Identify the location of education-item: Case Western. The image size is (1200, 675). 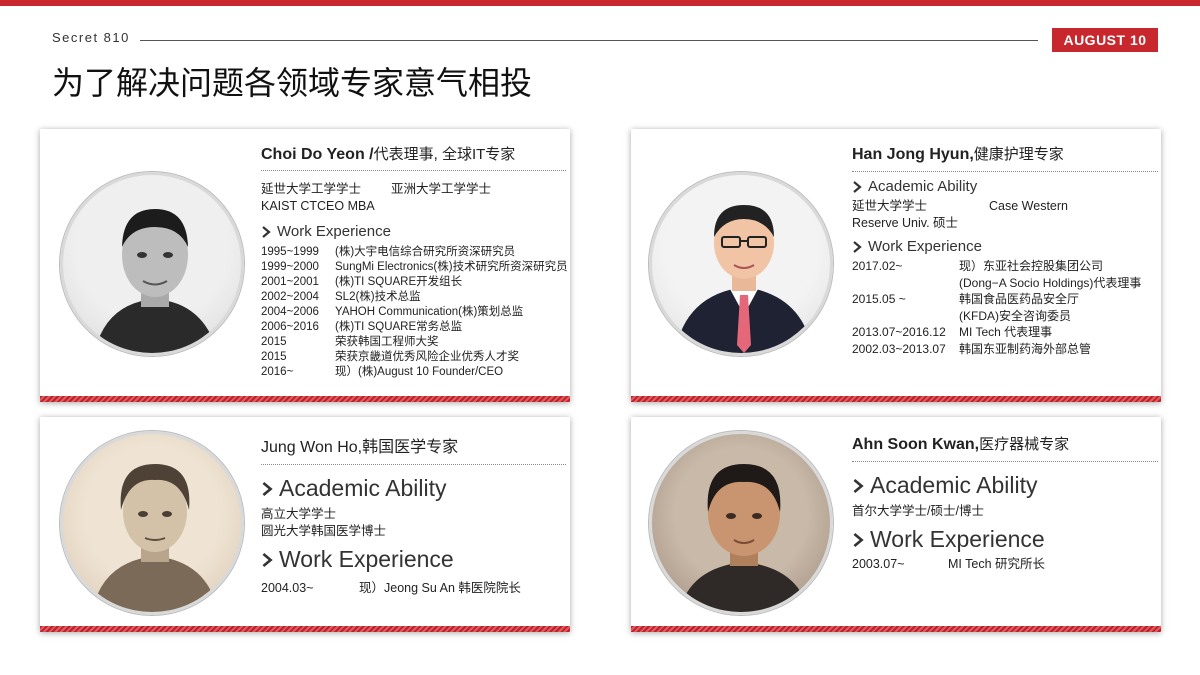
(1028, 206).